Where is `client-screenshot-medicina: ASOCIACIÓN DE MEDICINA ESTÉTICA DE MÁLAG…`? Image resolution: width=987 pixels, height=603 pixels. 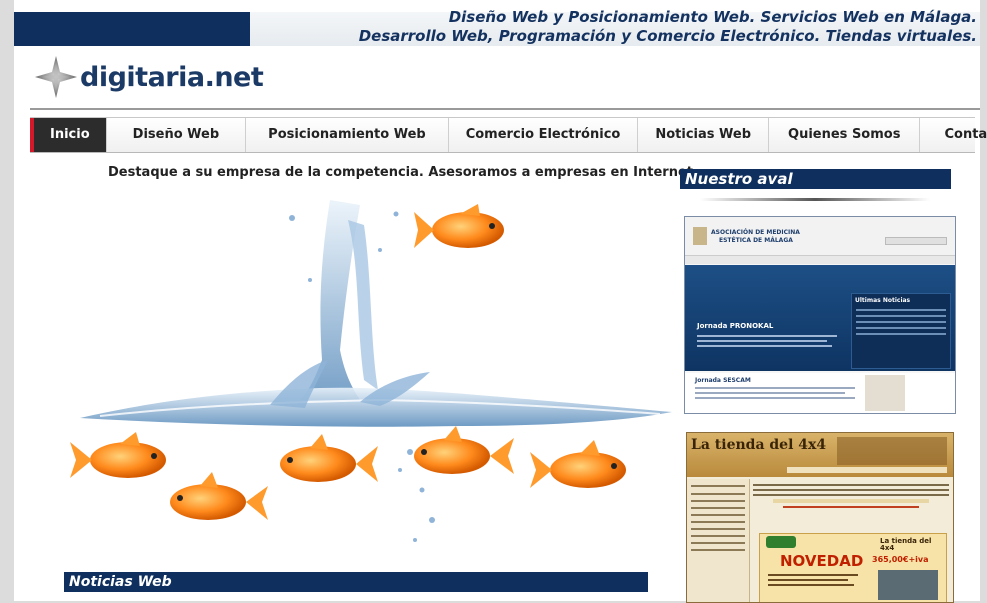
client-screenshot-medicina: ASOCIACIÓN DE MEDICINA ESTÉTICA DE MÁLAG… is located at coordinates (820, 315).